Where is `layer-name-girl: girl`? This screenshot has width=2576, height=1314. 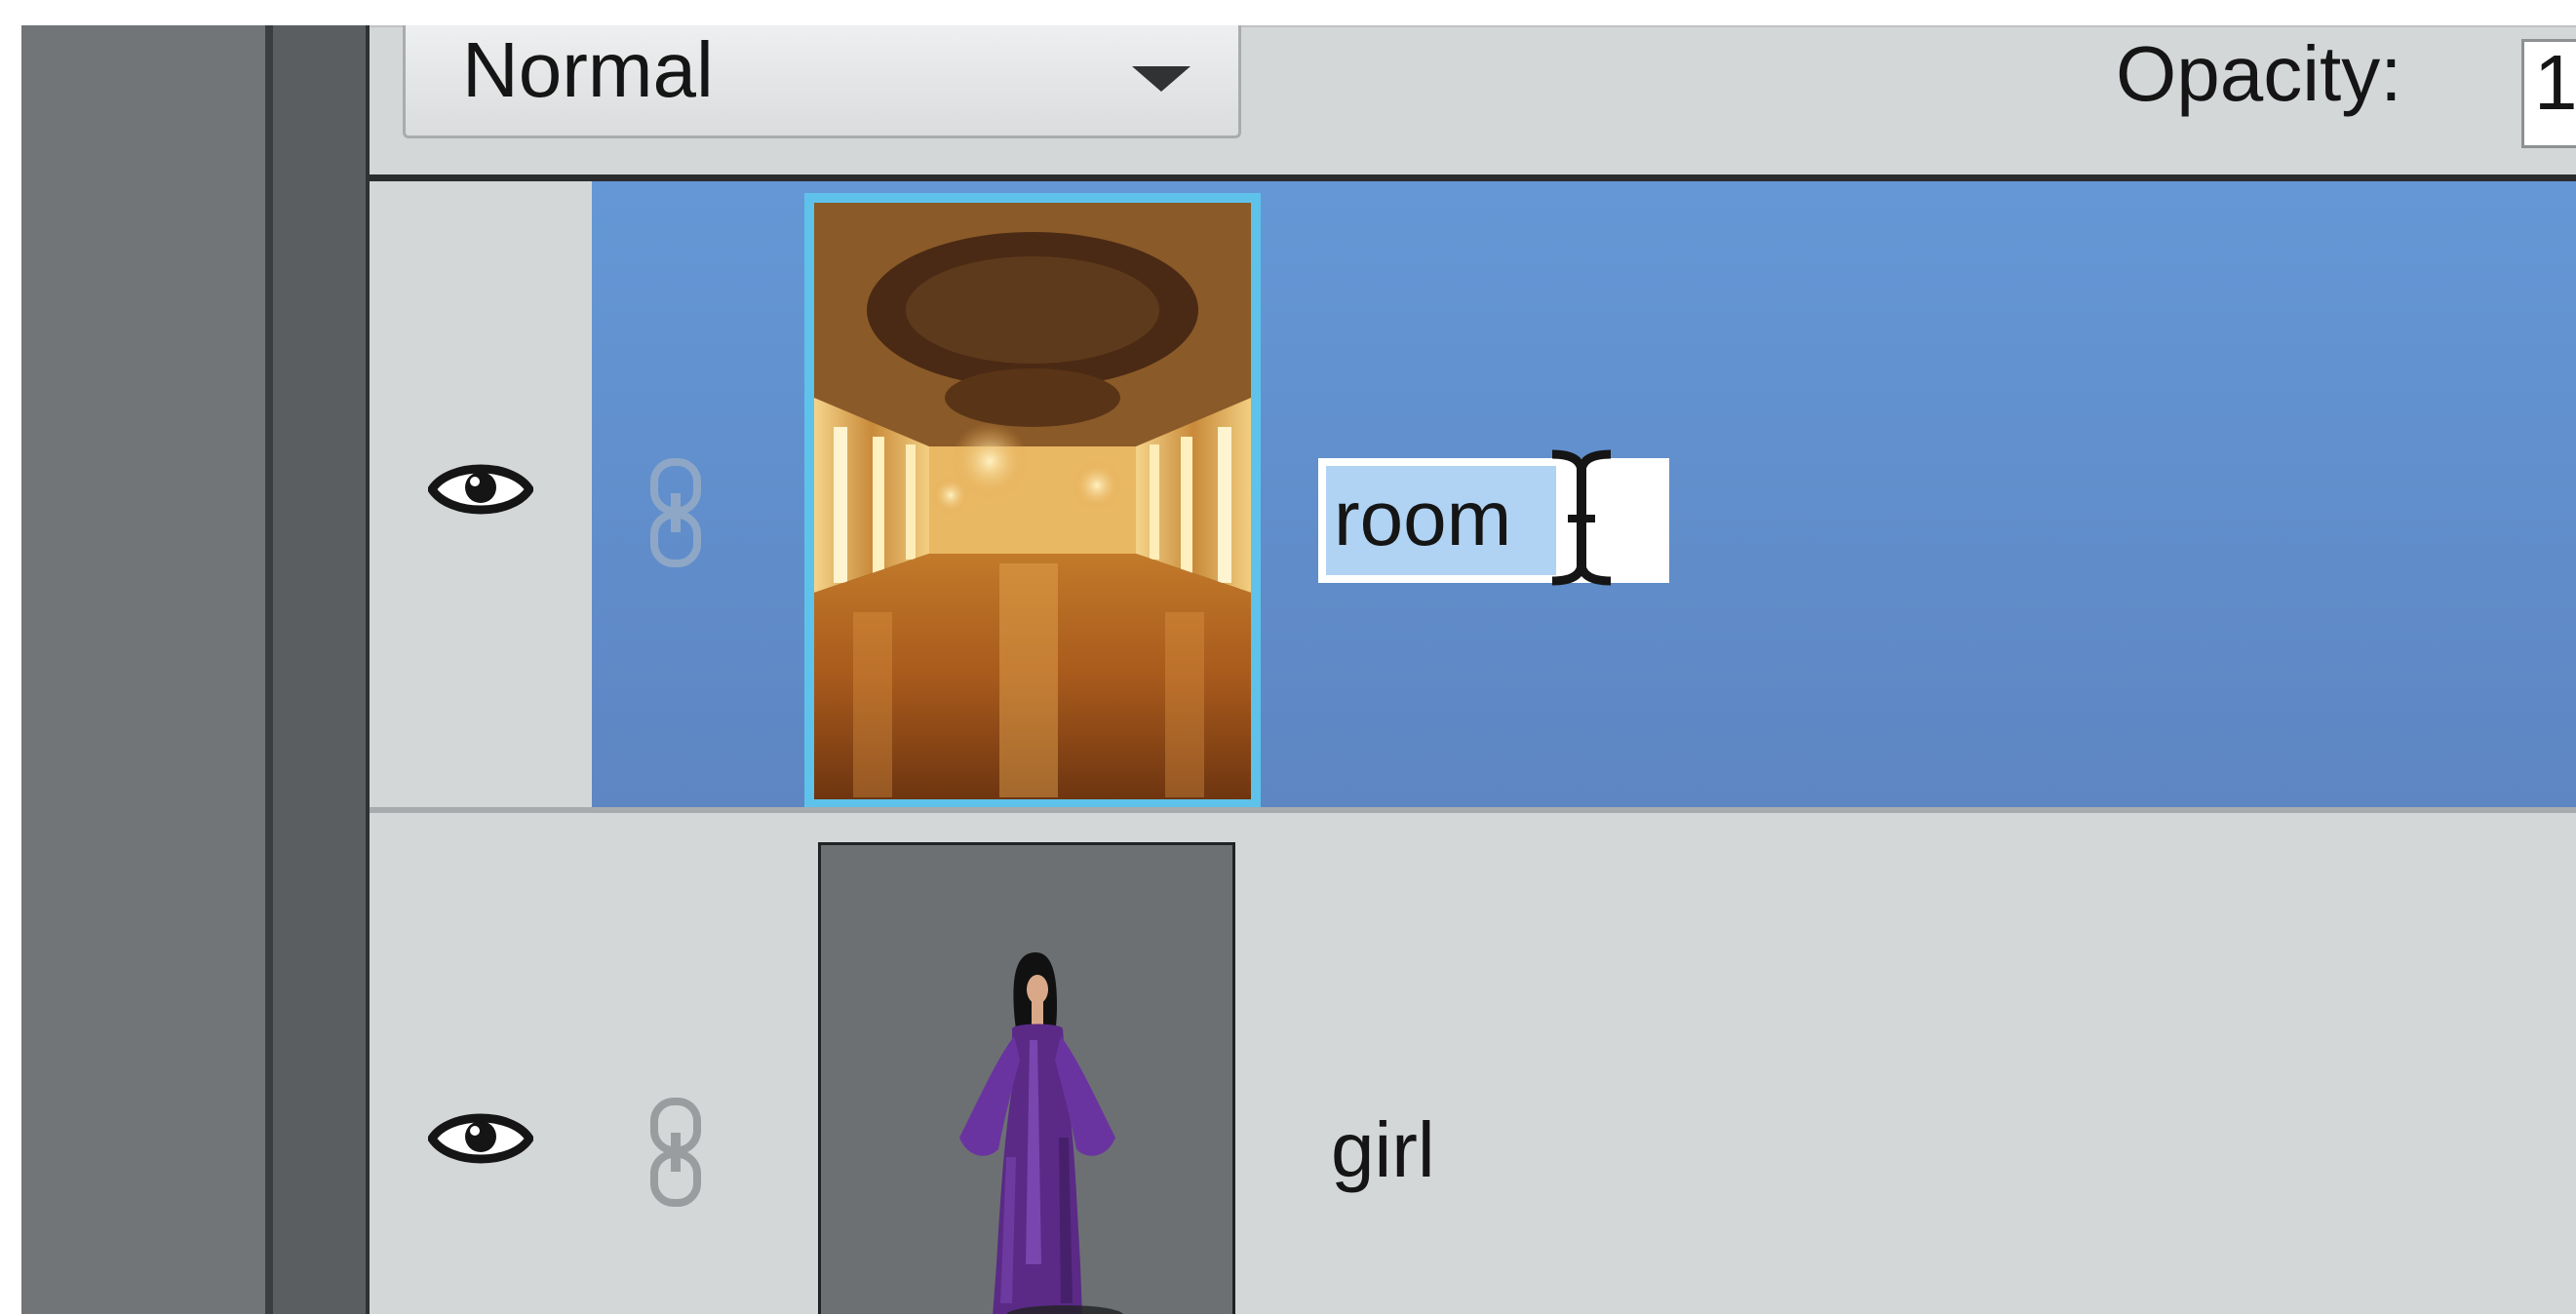 layer-name-girl: girl is located at coordinates (1383, 1150).